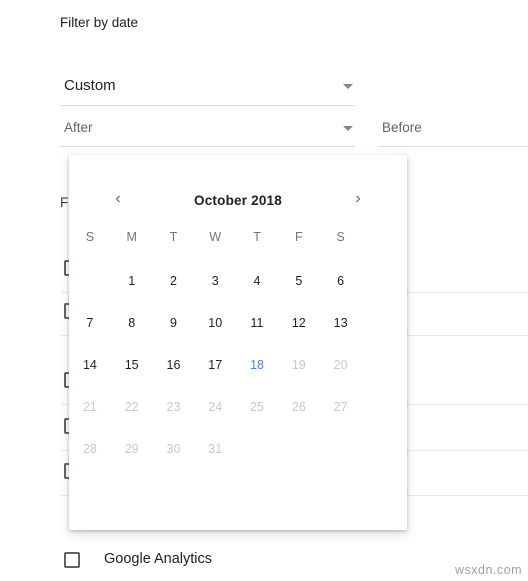 Image resolution: width=528 pixels, height=581 pixels. Describe the element at coordinates (402, 127) in the screenshot. I see `before-date-field-value: Before` at that location.